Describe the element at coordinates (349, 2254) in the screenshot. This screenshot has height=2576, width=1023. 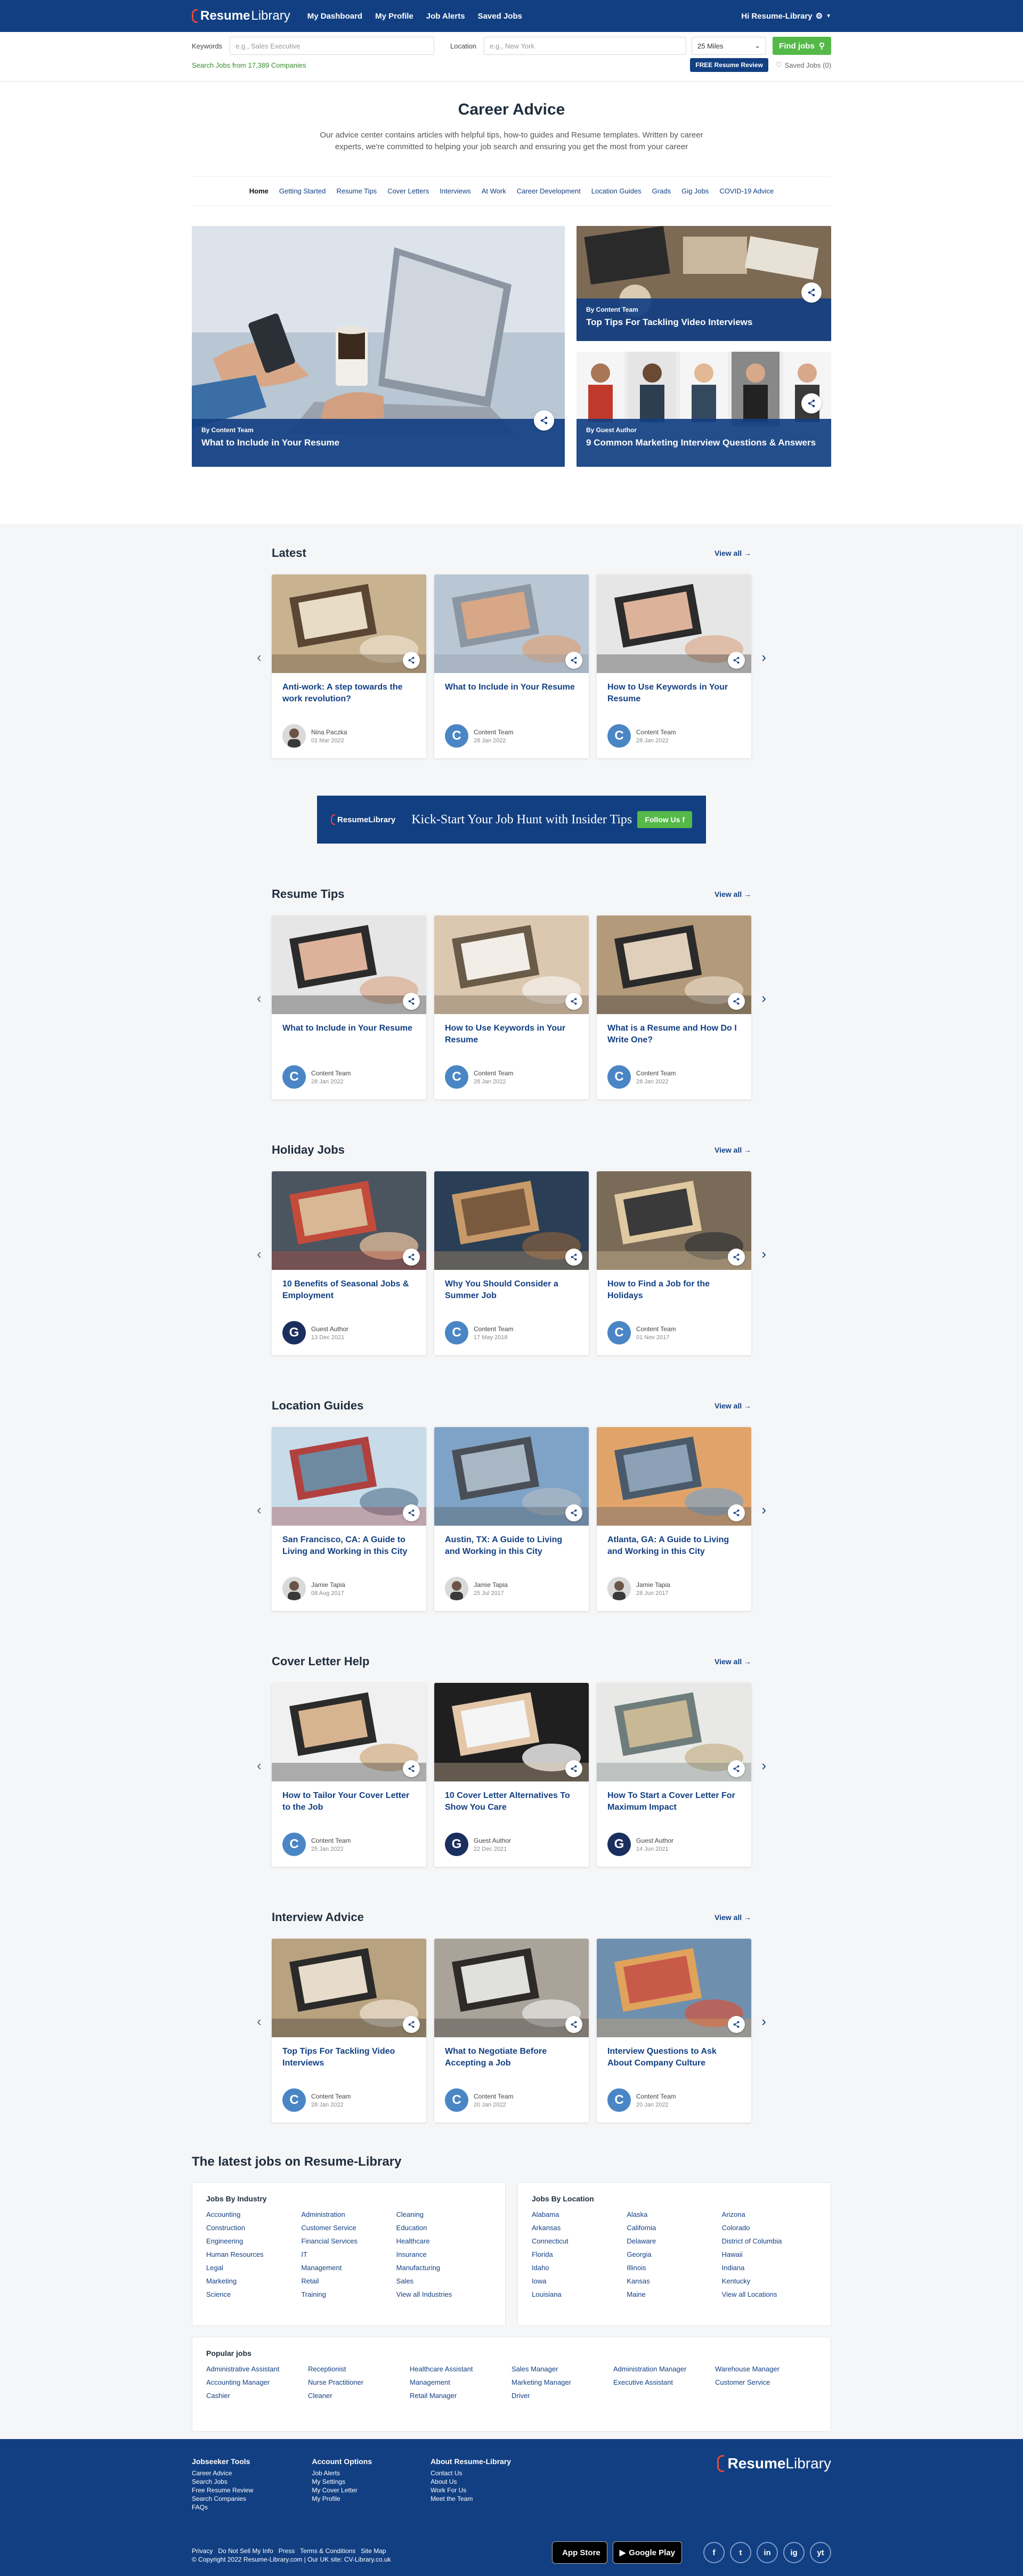
I see `job-link: IT` at that location.